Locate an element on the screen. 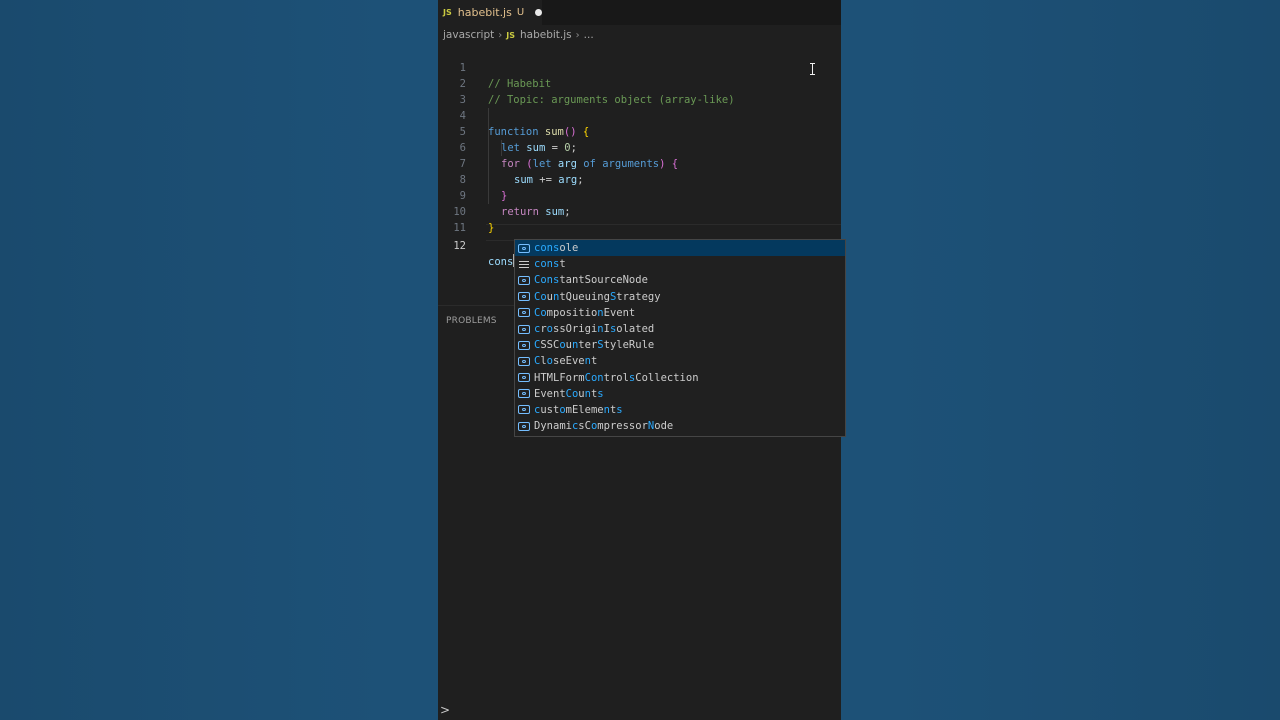 The height and width of the screenshot is (720, 1280). suggestion-item: CloseEvent is located at coordinates (680, 361).